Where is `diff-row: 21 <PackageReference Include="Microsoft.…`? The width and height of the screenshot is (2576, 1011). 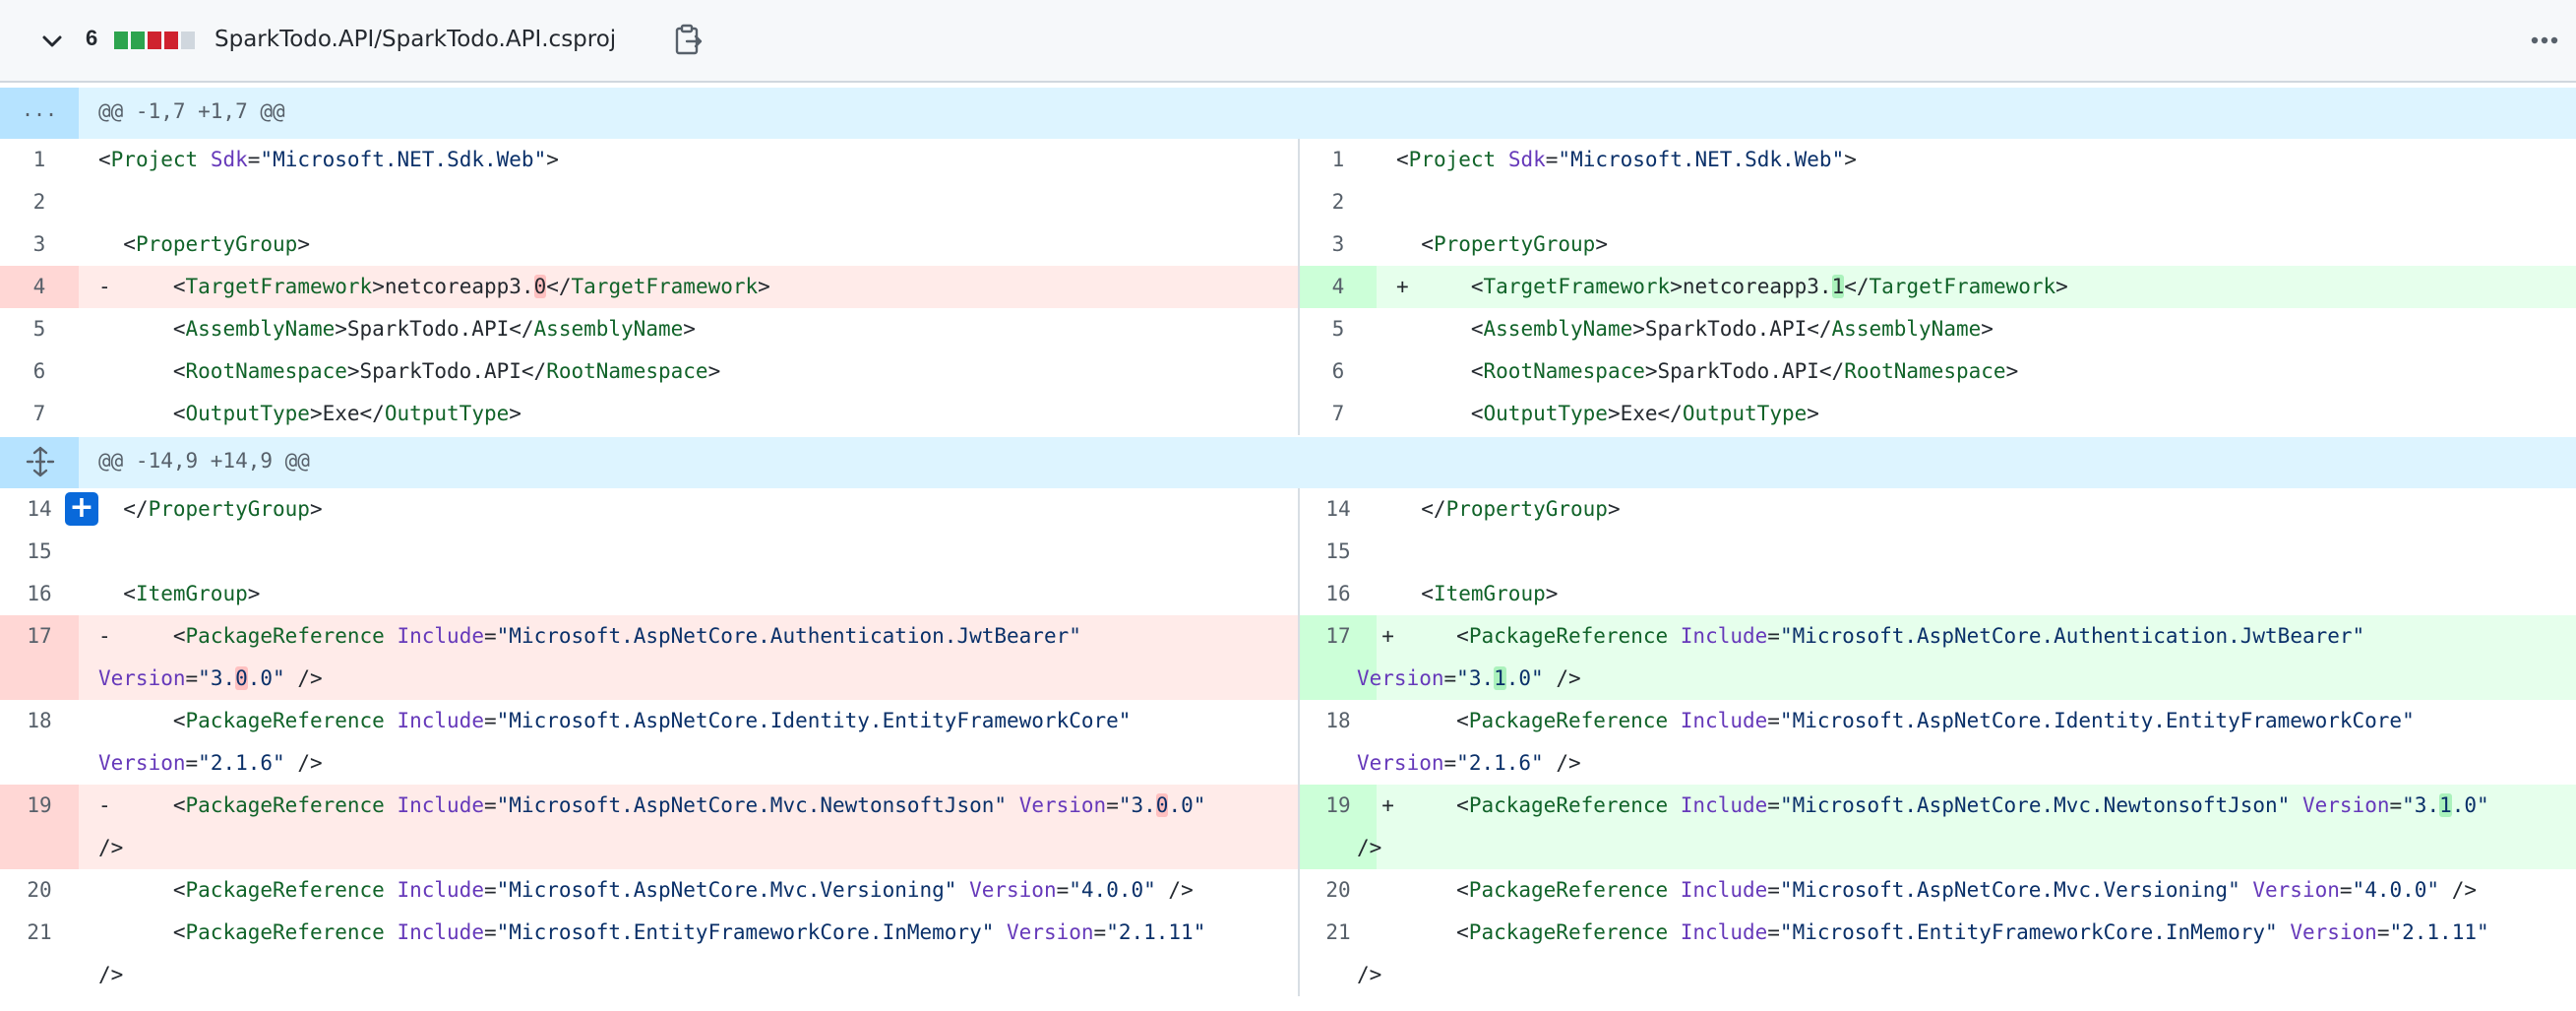
diff-row: 21 <PackageReference Include="Microsoft.… is located at coordinates (1288, 954).